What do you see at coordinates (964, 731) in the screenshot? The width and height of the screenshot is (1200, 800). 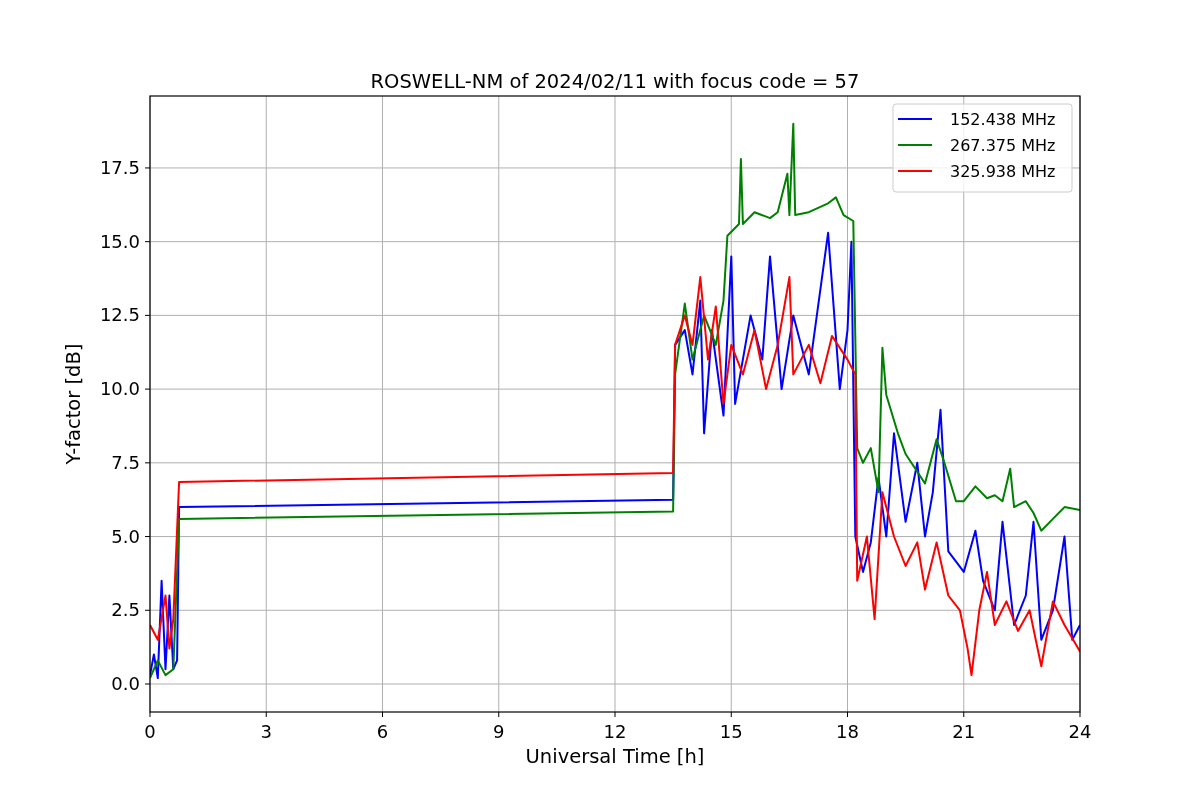 I see `x-tick-label: 21` at bounding box center [964, 731].